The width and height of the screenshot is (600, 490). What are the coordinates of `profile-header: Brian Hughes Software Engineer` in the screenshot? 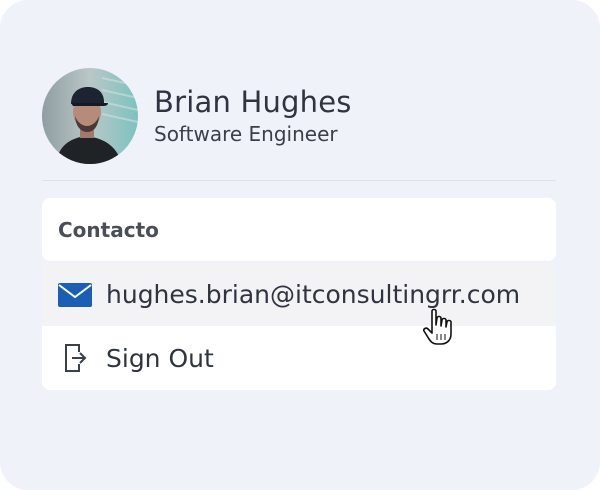 It's located at (197, 116).